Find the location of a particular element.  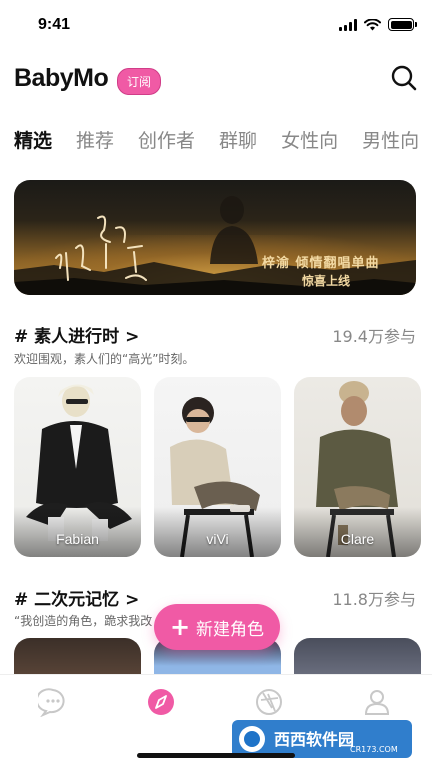

home-indicator is located at coordinates (216, 755).